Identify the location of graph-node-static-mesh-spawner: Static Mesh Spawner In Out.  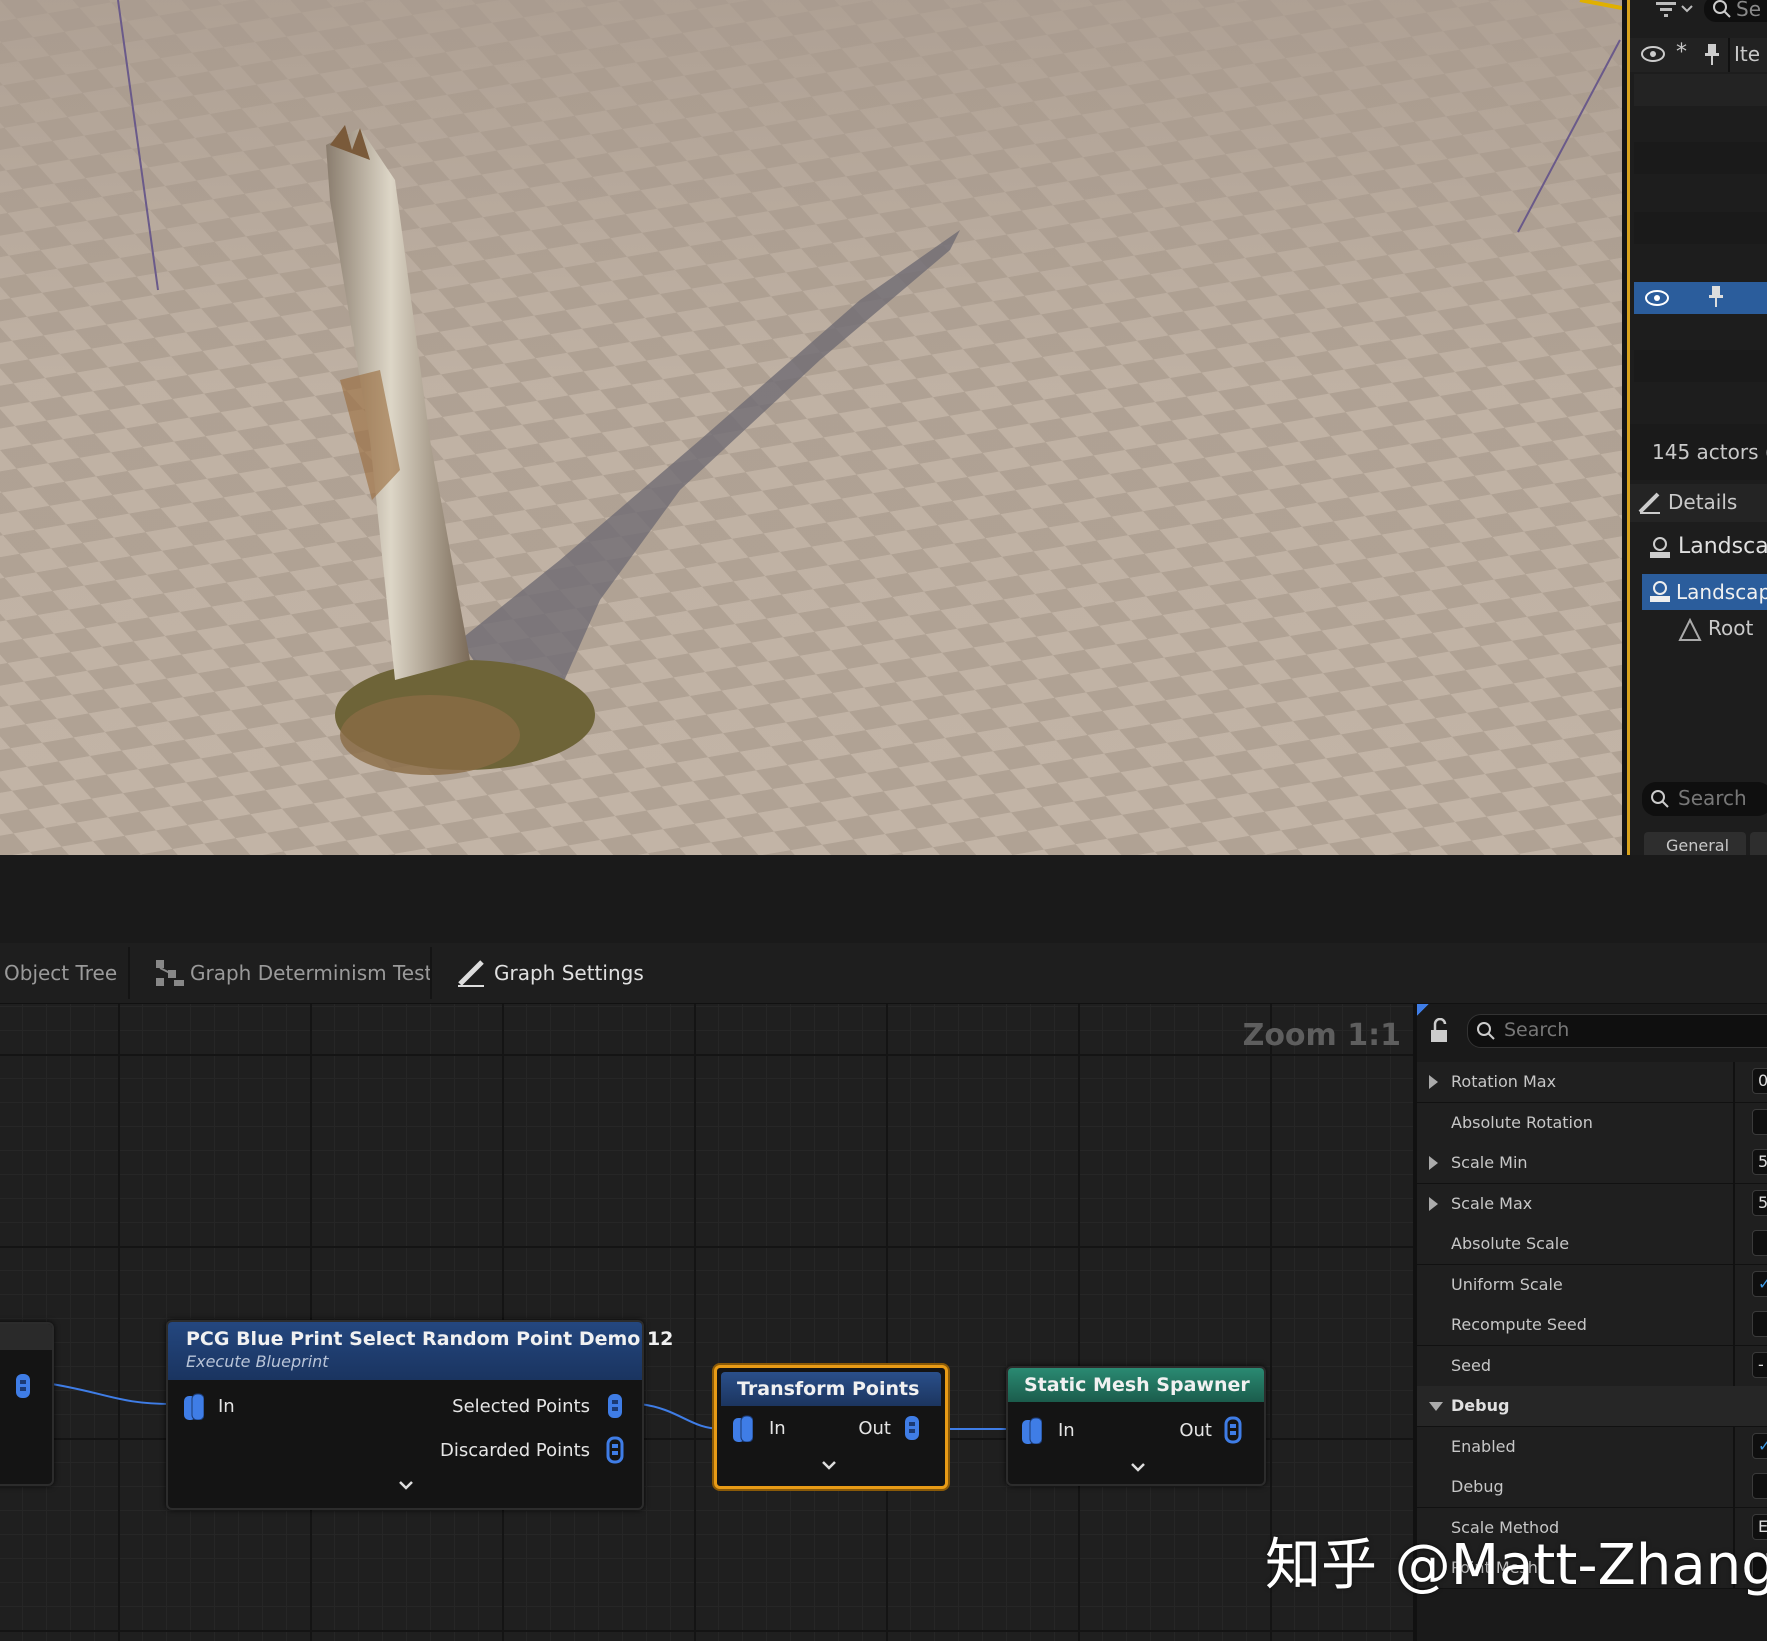
(1136, 1426).